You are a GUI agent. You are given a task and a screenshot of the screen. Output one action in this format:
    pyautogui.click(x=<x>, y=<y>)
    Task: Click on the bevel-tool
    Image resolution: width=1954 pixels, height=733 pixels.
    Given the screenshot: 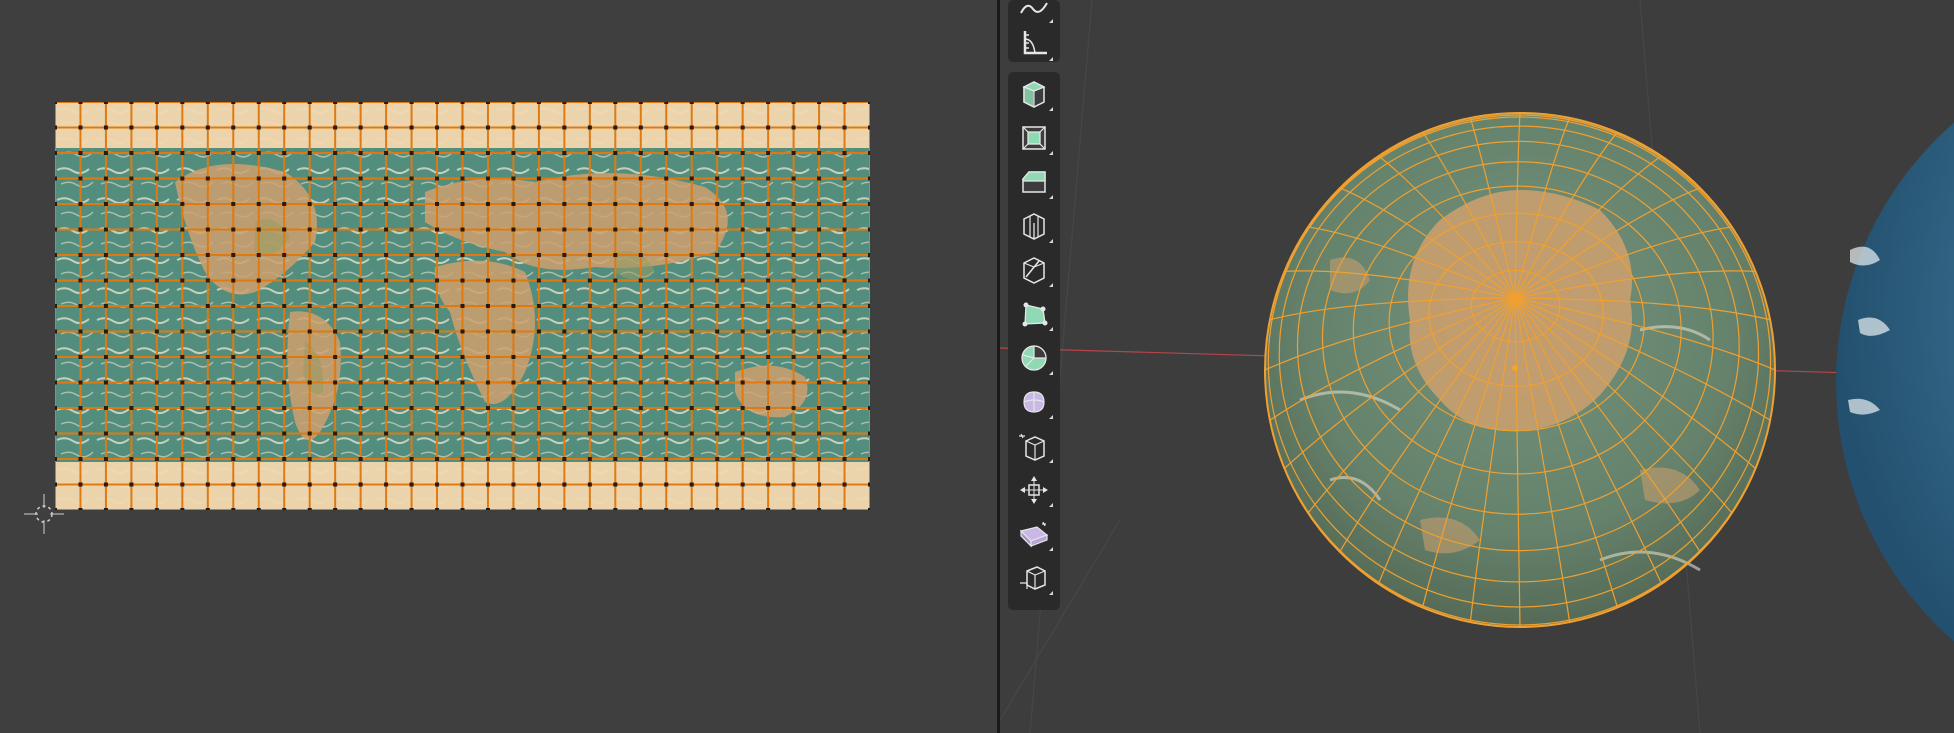 What is the action you would take?
    pyautogui.click(x=1034, y=226)
    